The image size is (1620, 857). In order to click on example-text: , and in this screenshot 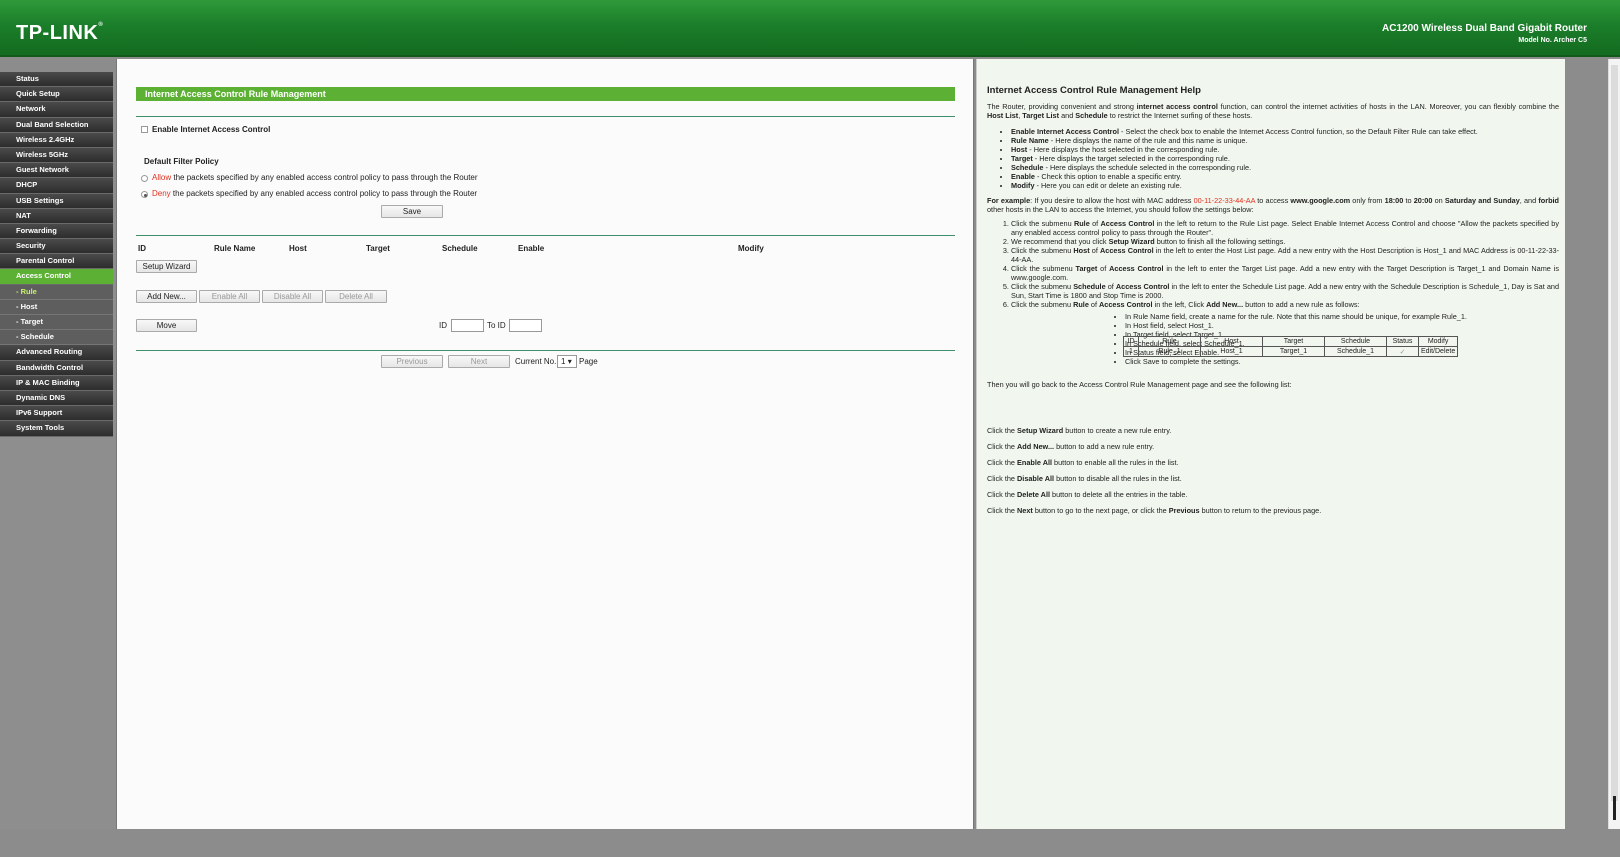, I will do `click(1529, 200)`.